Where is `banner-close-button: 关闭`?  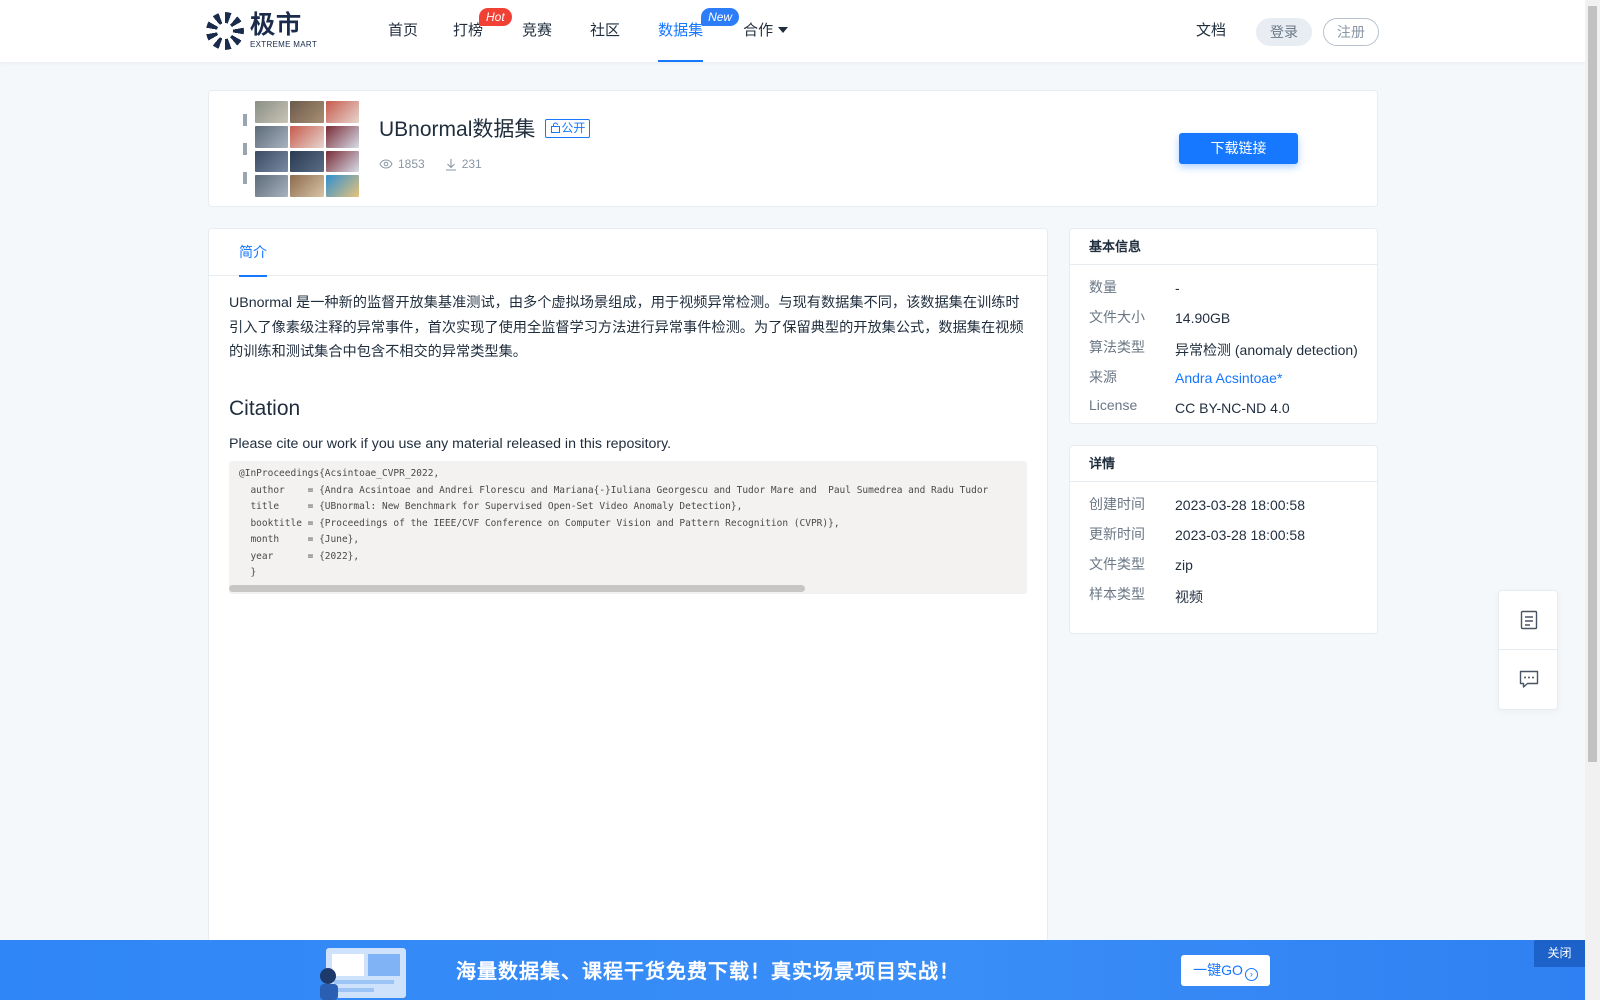
banner-close-button: 关闭 is located at coordinates (1559, 953).